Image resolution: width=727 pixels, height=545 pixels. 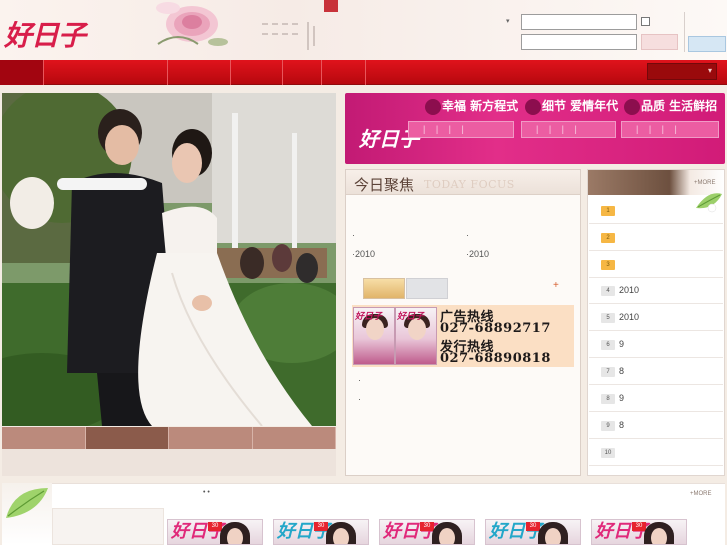 I want to click on banner-heading-details: 细节 爱情年代, so click(x=571, y=106).